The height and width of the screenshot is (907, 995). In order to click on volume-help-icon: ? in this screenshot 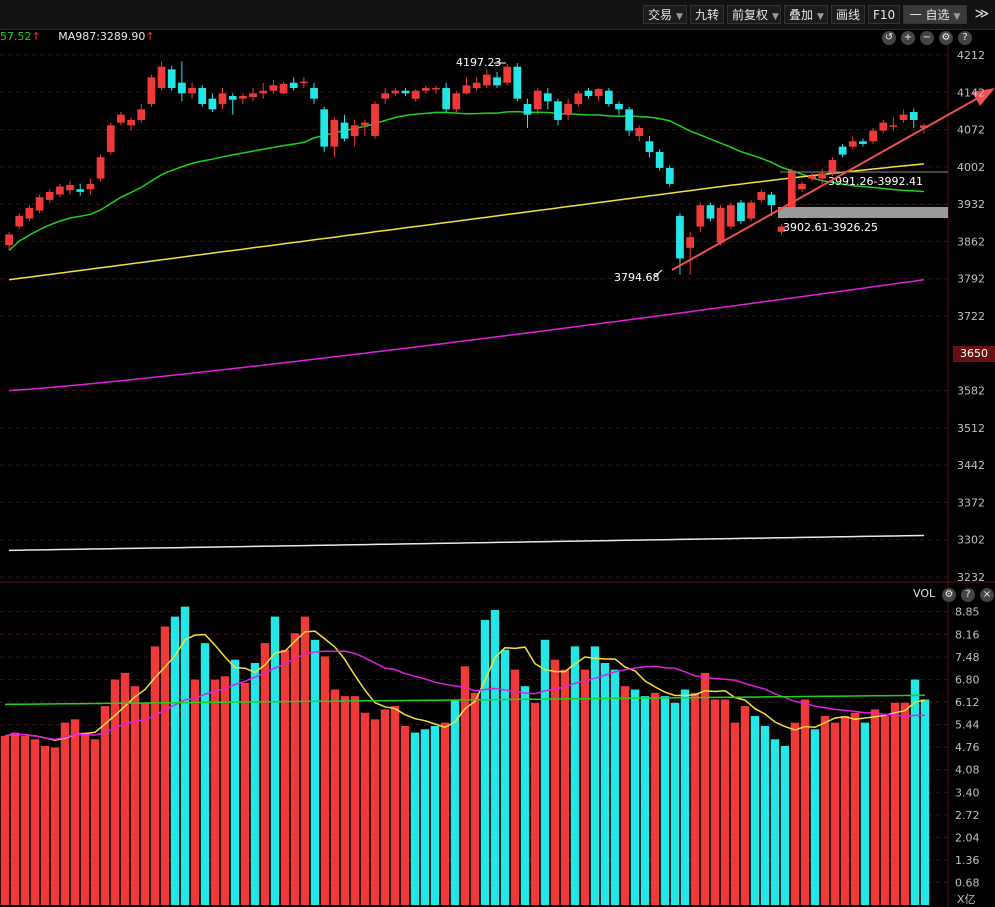, I will do `click(968, 595)`.